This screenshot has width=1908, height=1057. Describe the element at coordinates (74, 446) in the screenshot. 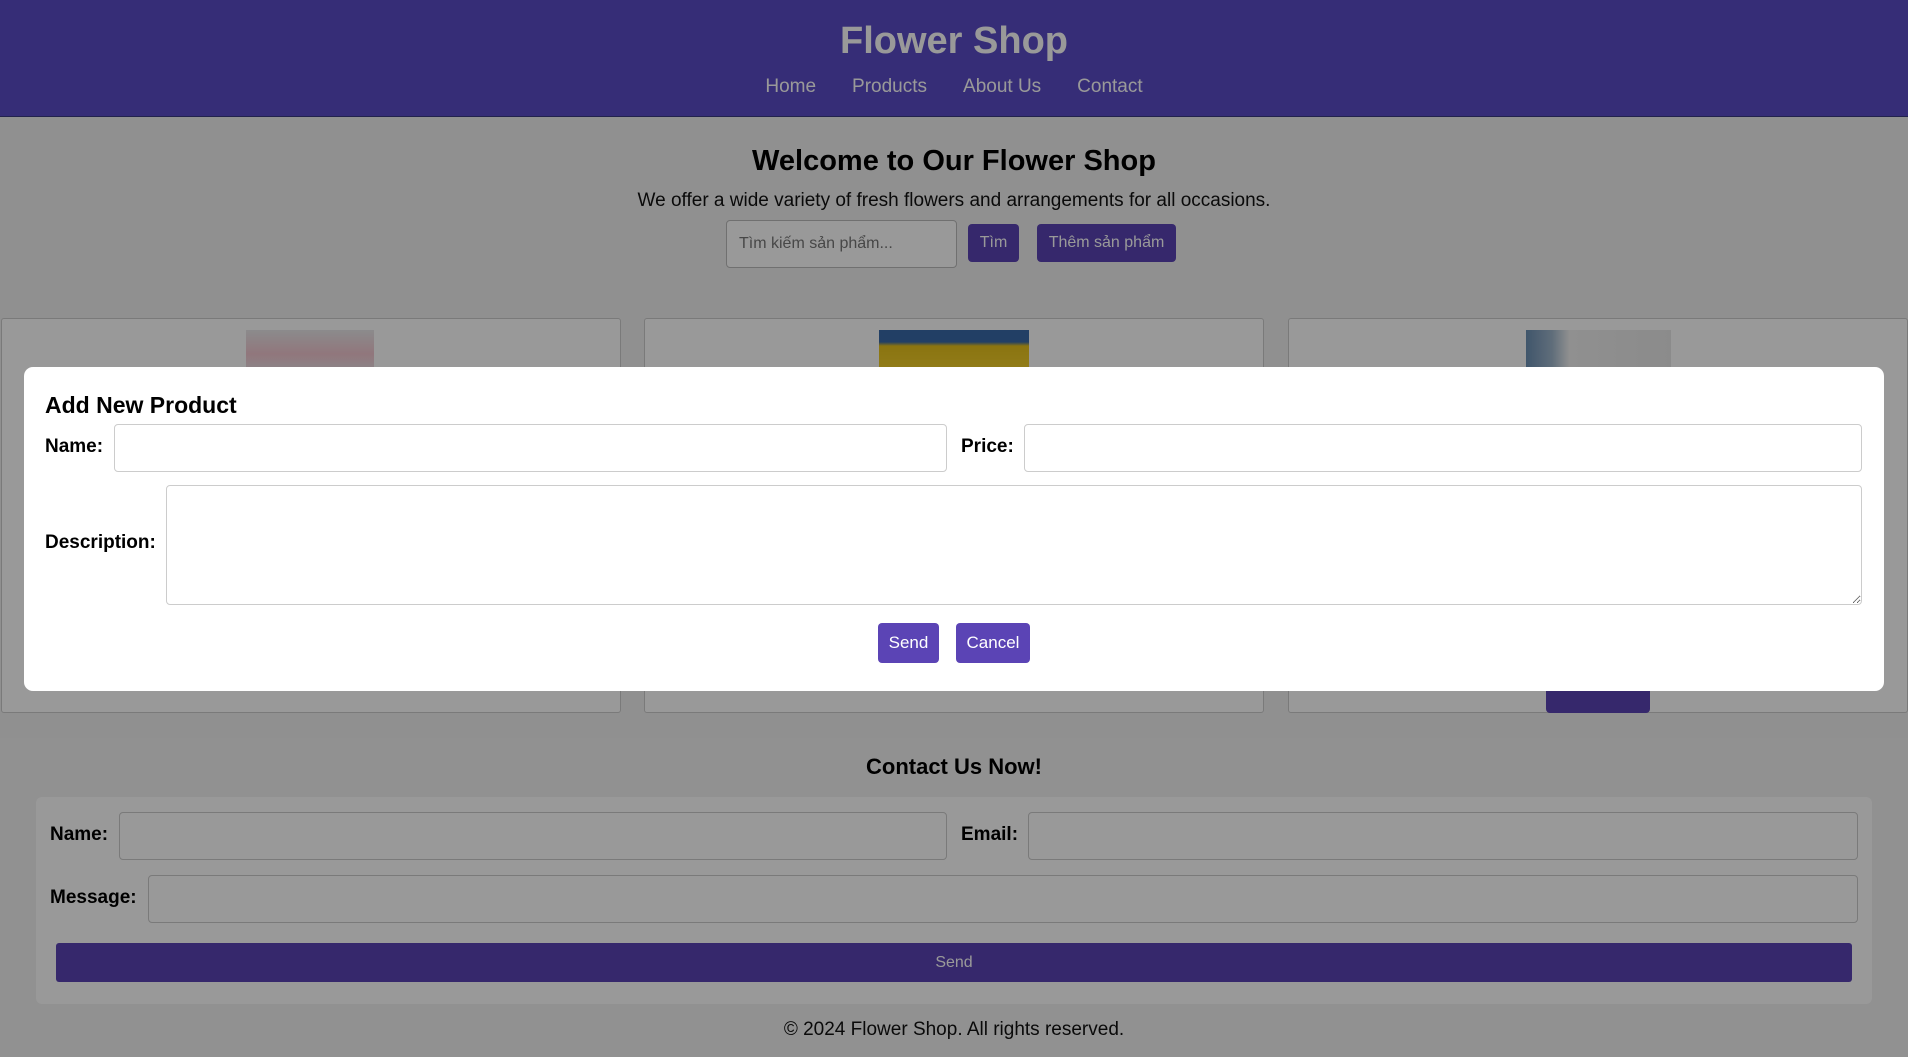

I see `product-name-label: Name:` at that location.